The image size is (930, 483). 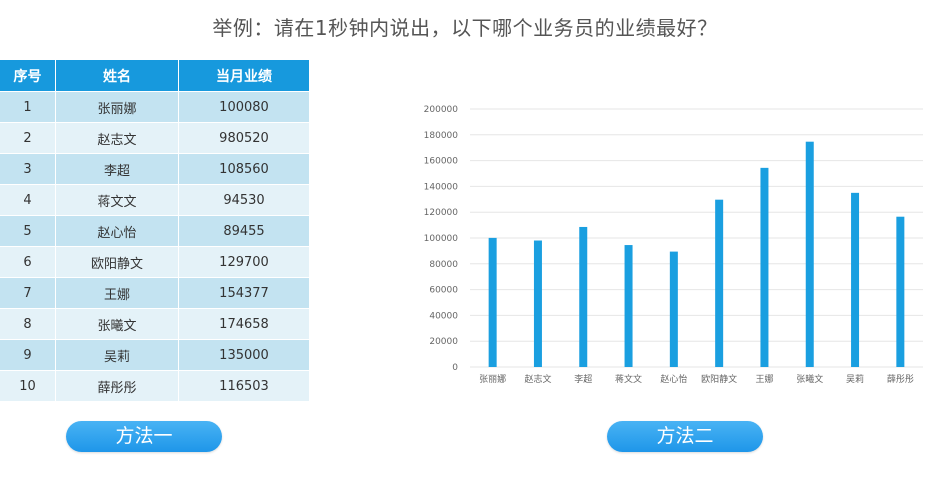 What do you see at coordinates (117, 324) in the screenshot?
I see `cell-name: 张曦文` at bounding box center [117, 324].